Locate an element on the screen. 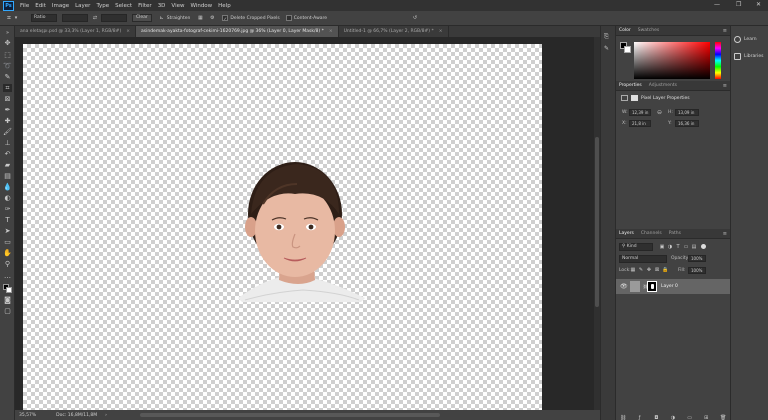 The width and height of the screenshot is (768, 420). frame-tool-icon: ⊠ is located at coordinates (7, 99).